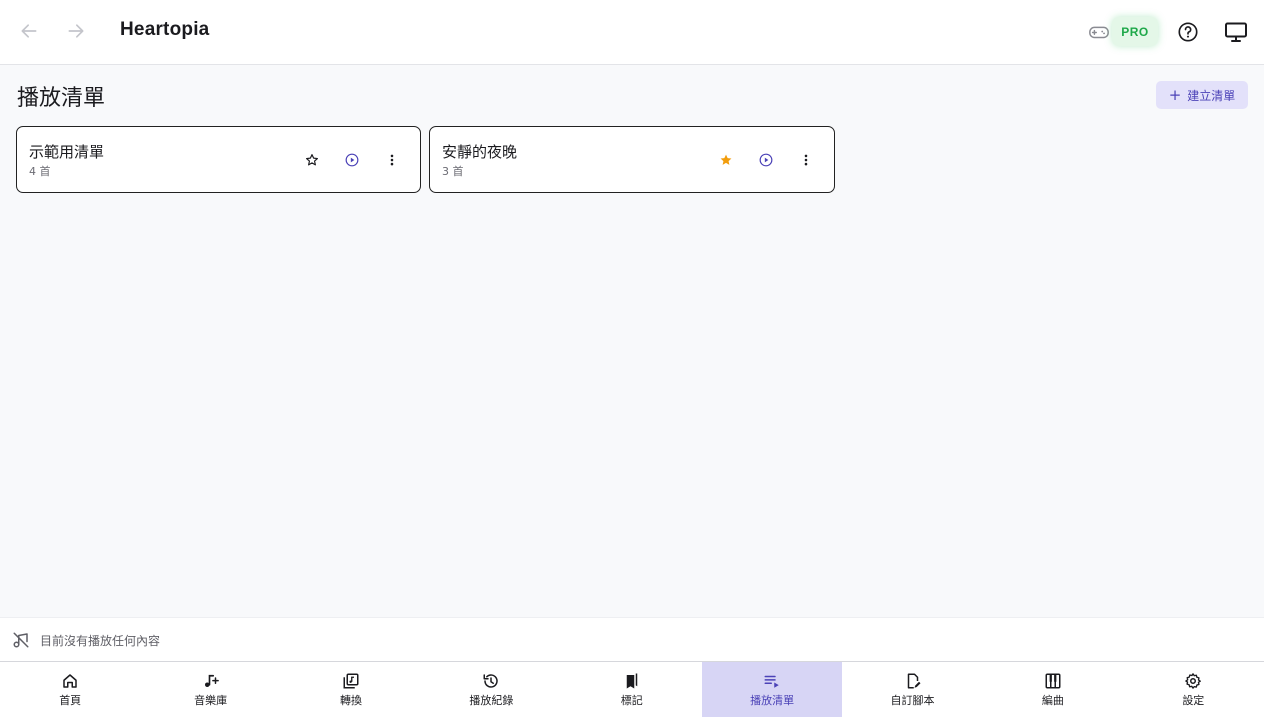 The height and width of the screenshot is (717, 1264). I want to click on nav-label: 轉換, so click(350, 700).